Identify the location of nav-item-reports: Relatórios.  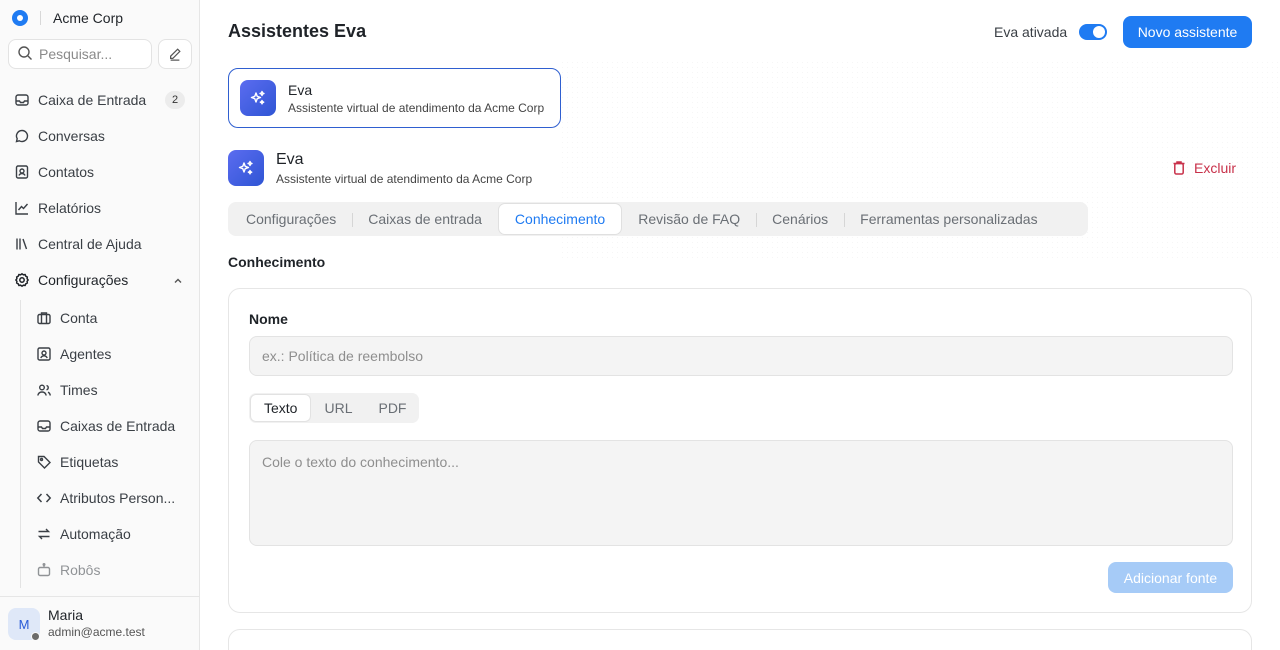
(100, 208).